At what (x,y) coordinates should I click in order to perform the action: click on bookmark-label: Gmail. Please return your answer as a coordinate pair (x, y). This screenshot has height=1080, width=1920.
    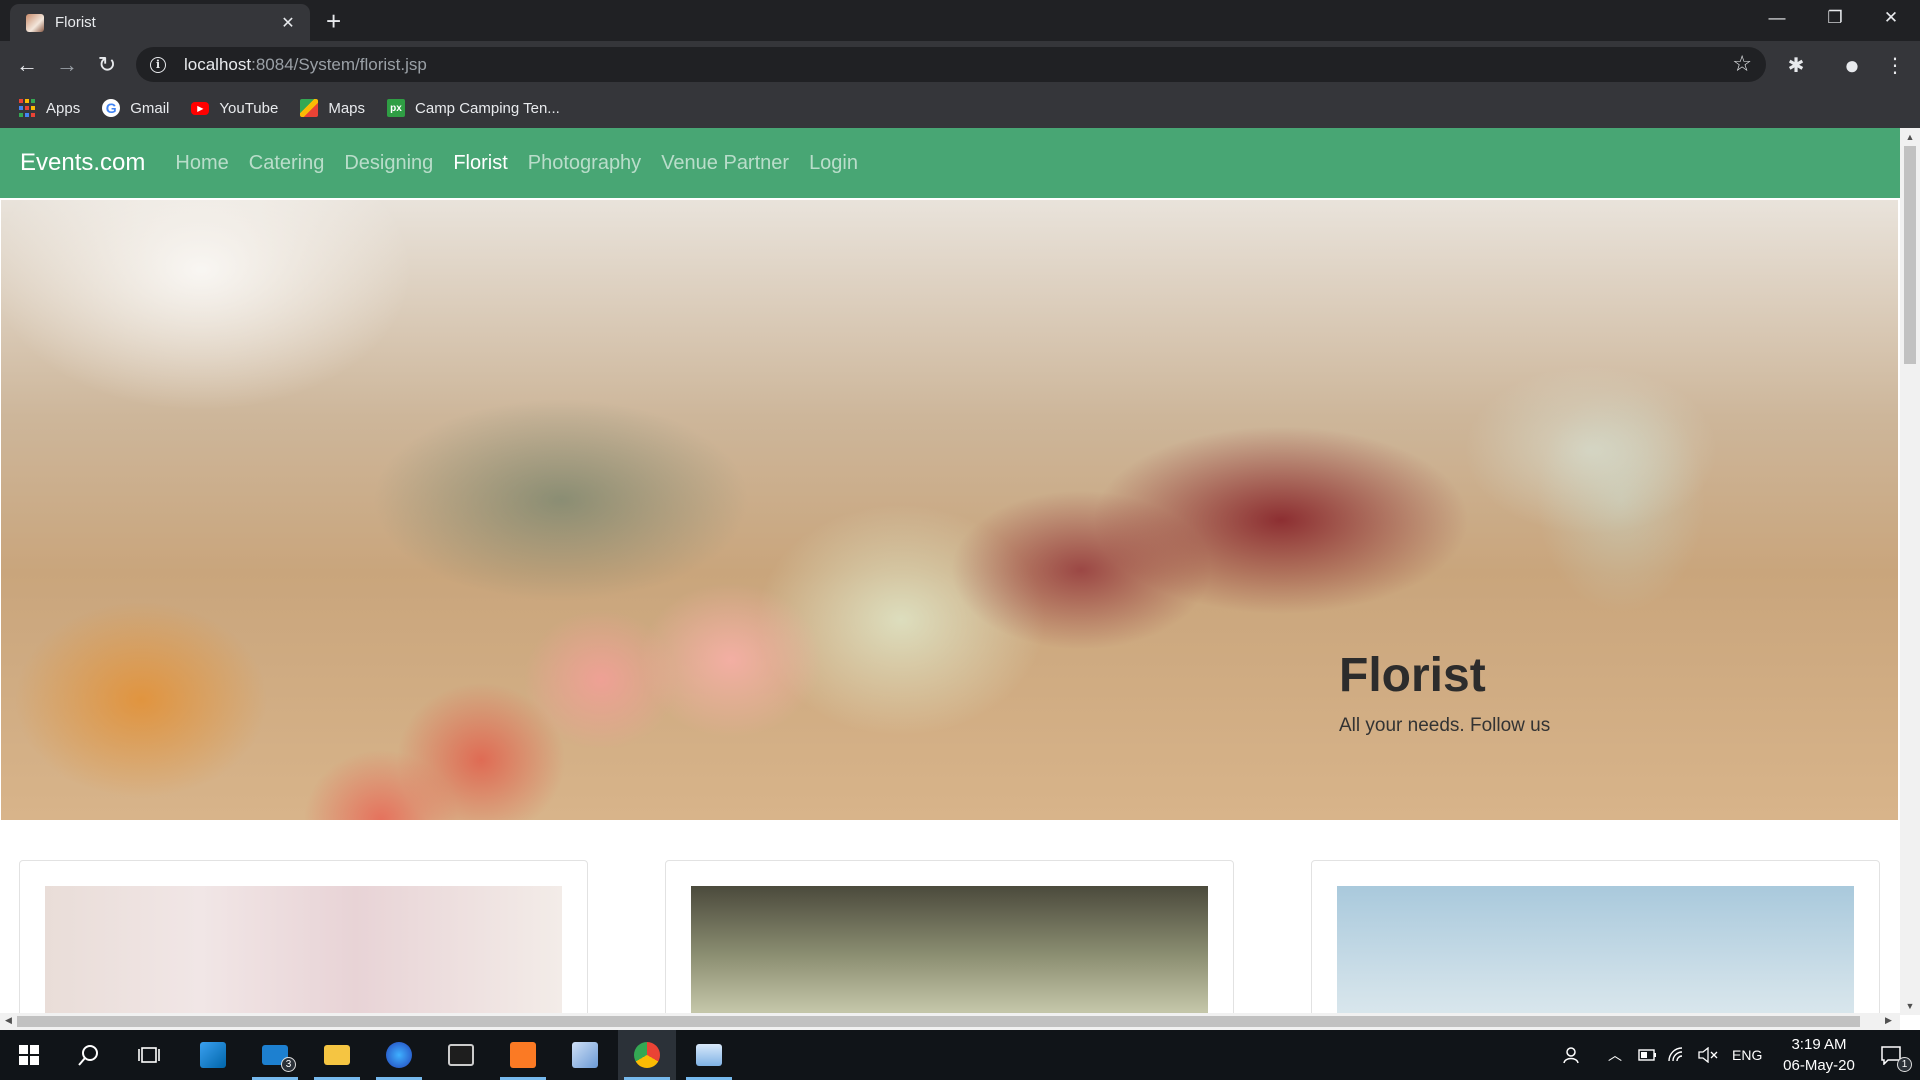
    Looking at the image, I should click on (150, 108).